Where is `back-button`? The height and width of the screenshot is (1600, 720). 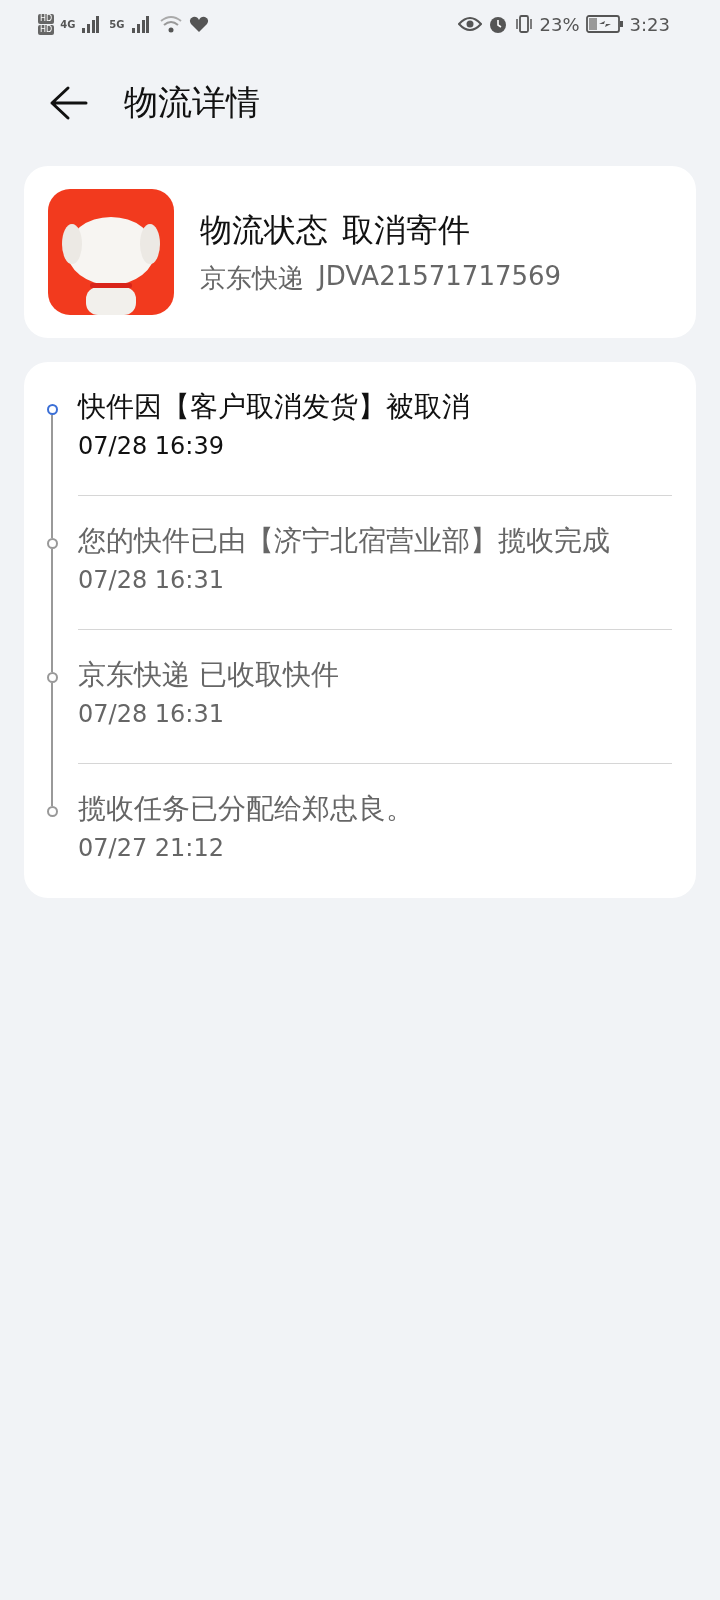
back-button is located at coordinates (68, 103).